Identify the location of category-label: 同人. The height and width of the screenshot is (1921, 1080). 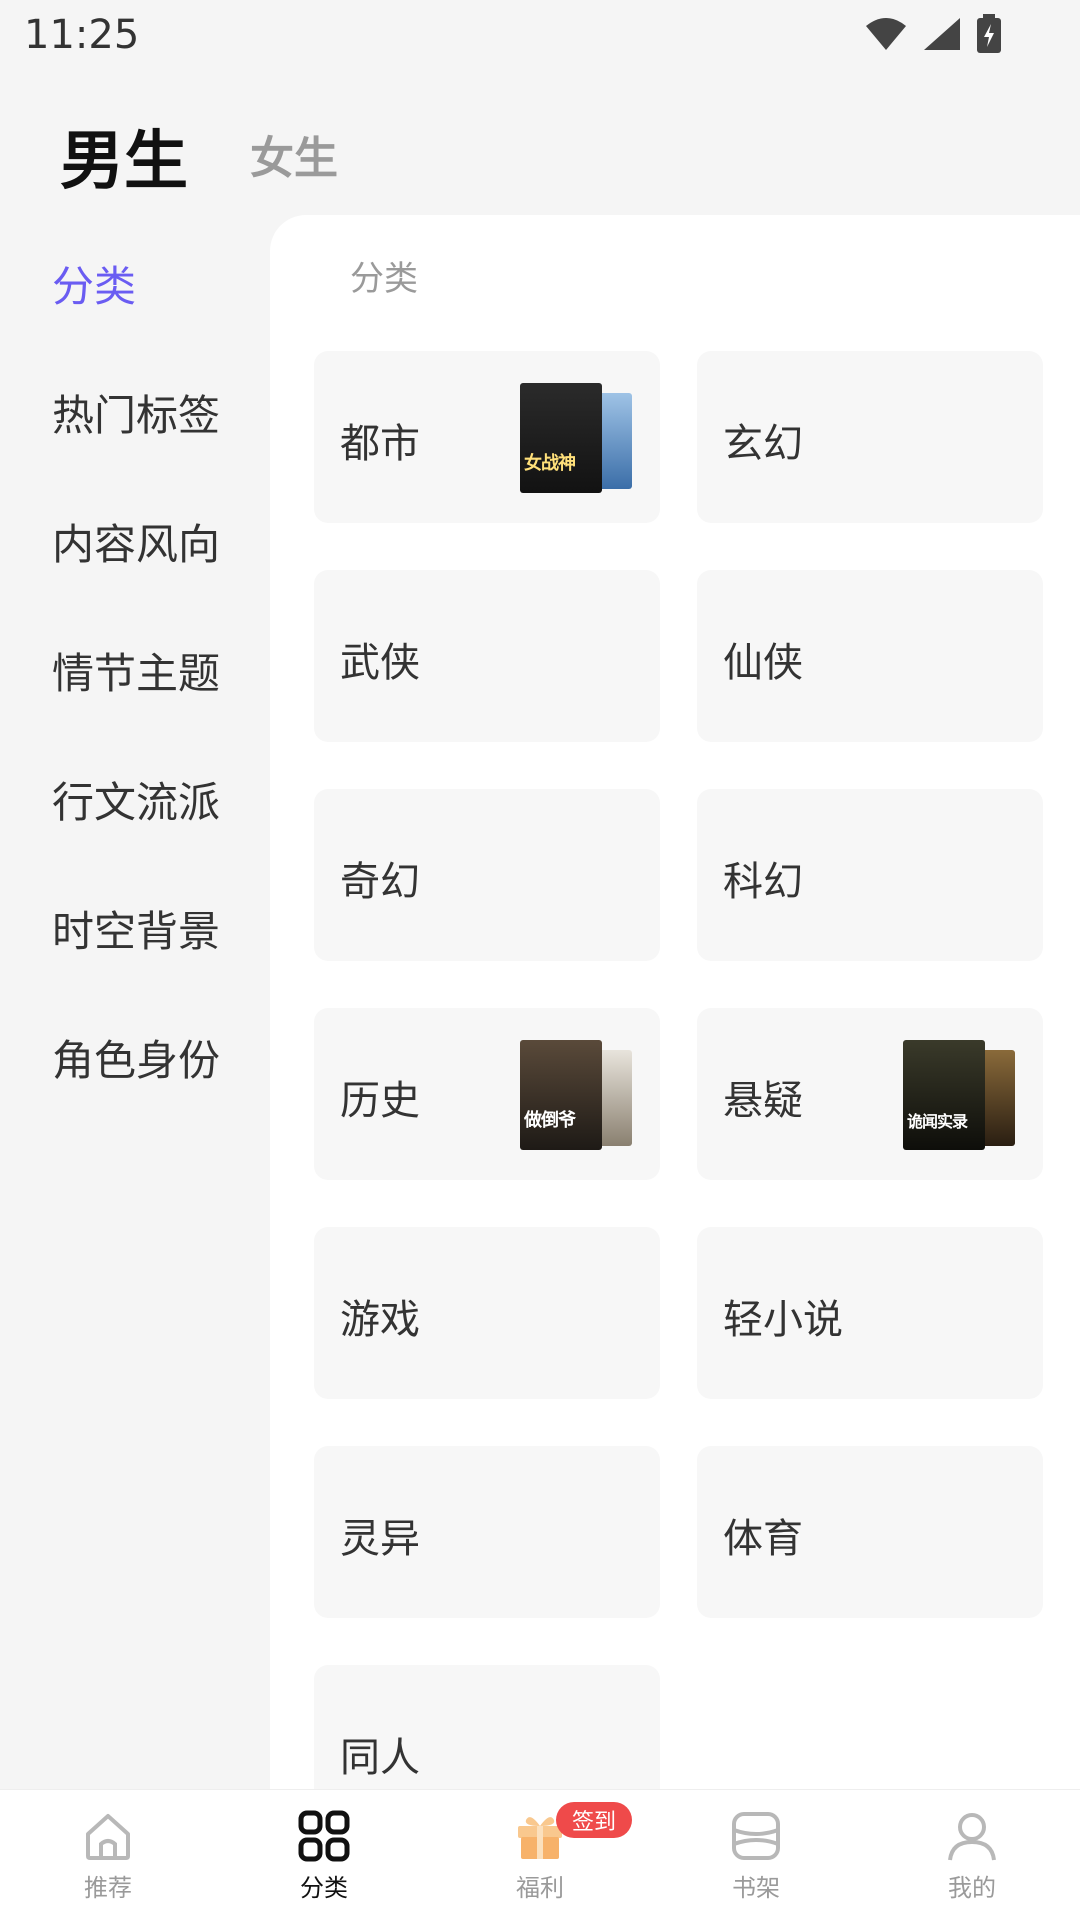
(380, 1758).